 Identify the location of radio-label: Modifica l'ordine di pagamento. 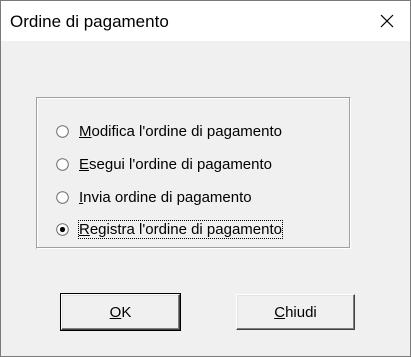
(180, 131).